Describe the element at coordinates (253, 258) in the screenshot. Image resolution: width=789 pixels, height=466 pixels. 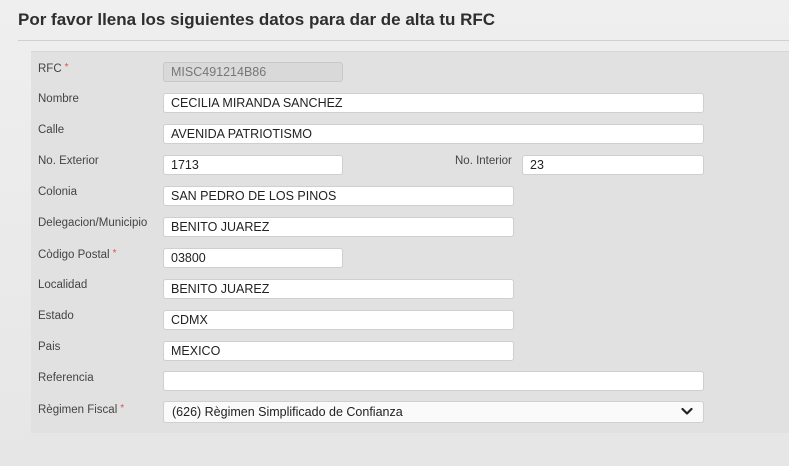
I see `codigo-postal-field: 03800` at that location.